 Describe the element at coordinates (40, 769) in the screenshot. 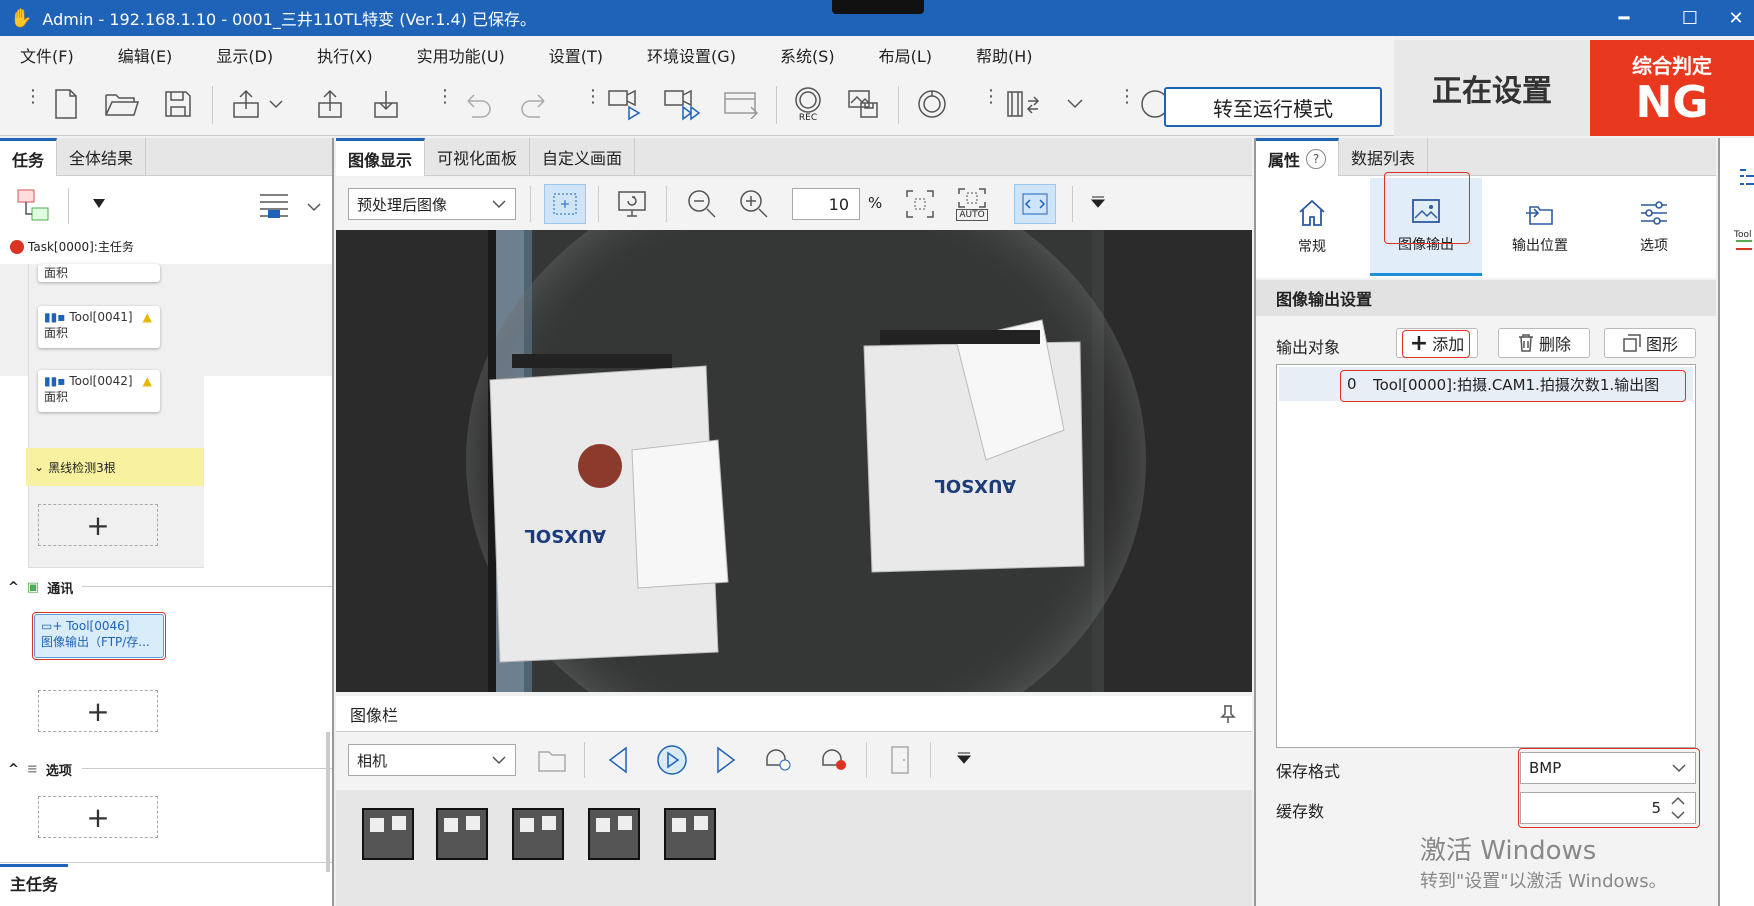

I see `section-options: ^ ≡ 选项` at that location.